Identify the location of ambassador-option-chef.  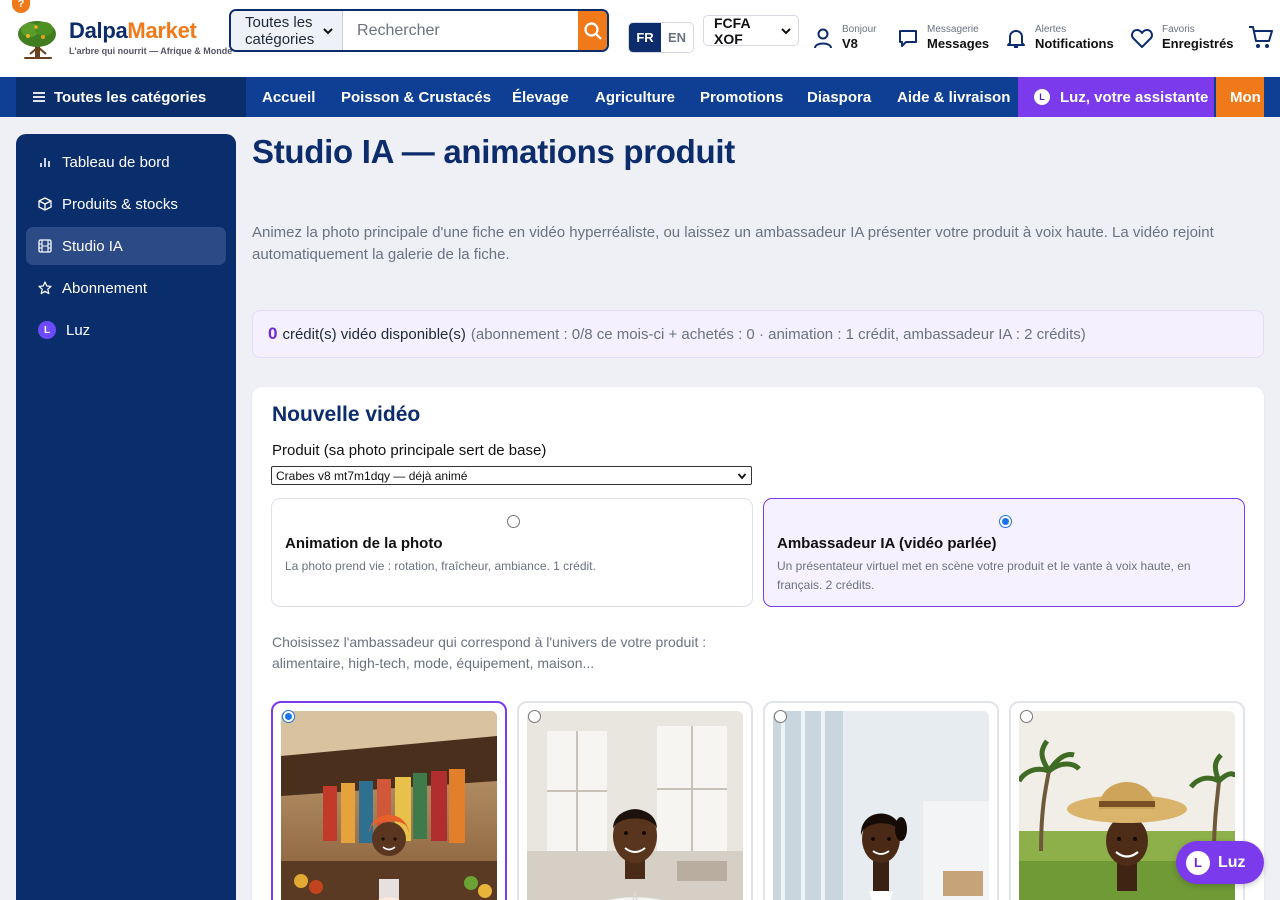
(635, 800).